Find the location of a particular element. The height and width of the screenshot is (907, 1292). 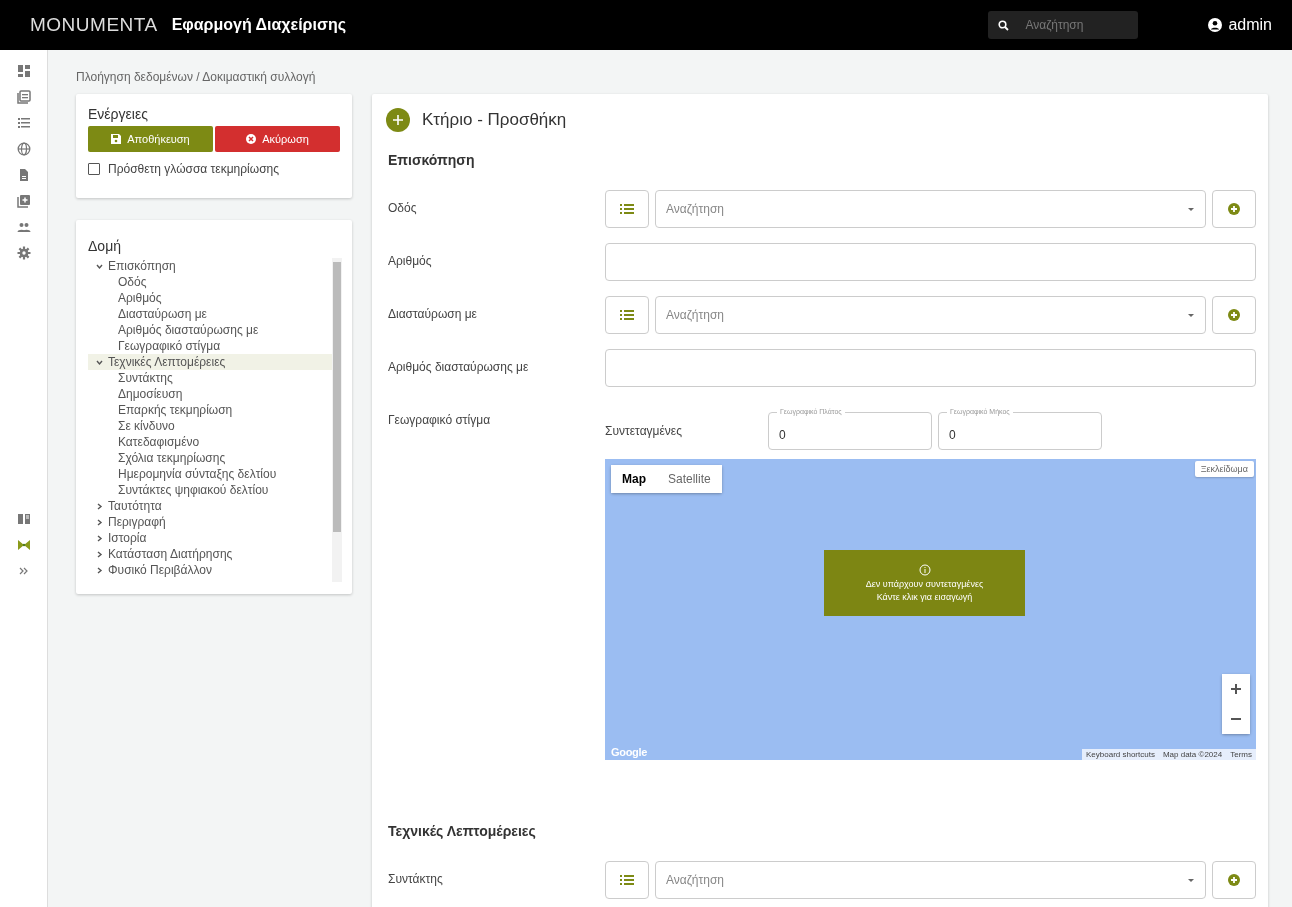

info-icon is located at coordinates (924, 570).